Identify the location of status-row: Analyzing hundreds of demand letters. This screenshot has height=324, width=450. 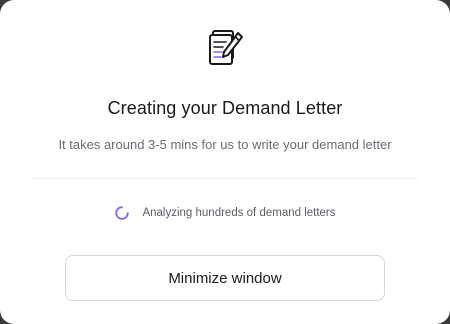
(225, 213).